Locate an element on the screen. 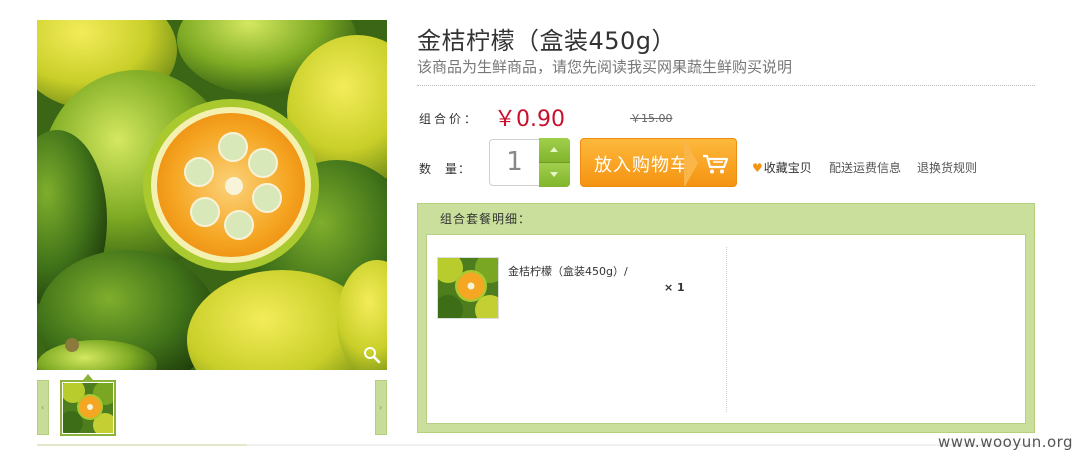 This screenshot has height=452, width=1077. combo-item-quantity: × 1 is located at coordinates (674, 287).